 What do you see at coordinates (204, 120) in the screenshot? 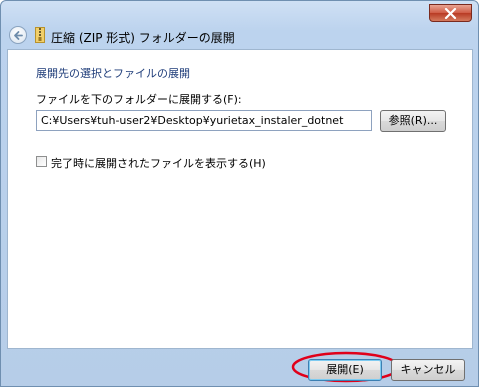
I see `destination-path-input` at bounding box center [204, 120].